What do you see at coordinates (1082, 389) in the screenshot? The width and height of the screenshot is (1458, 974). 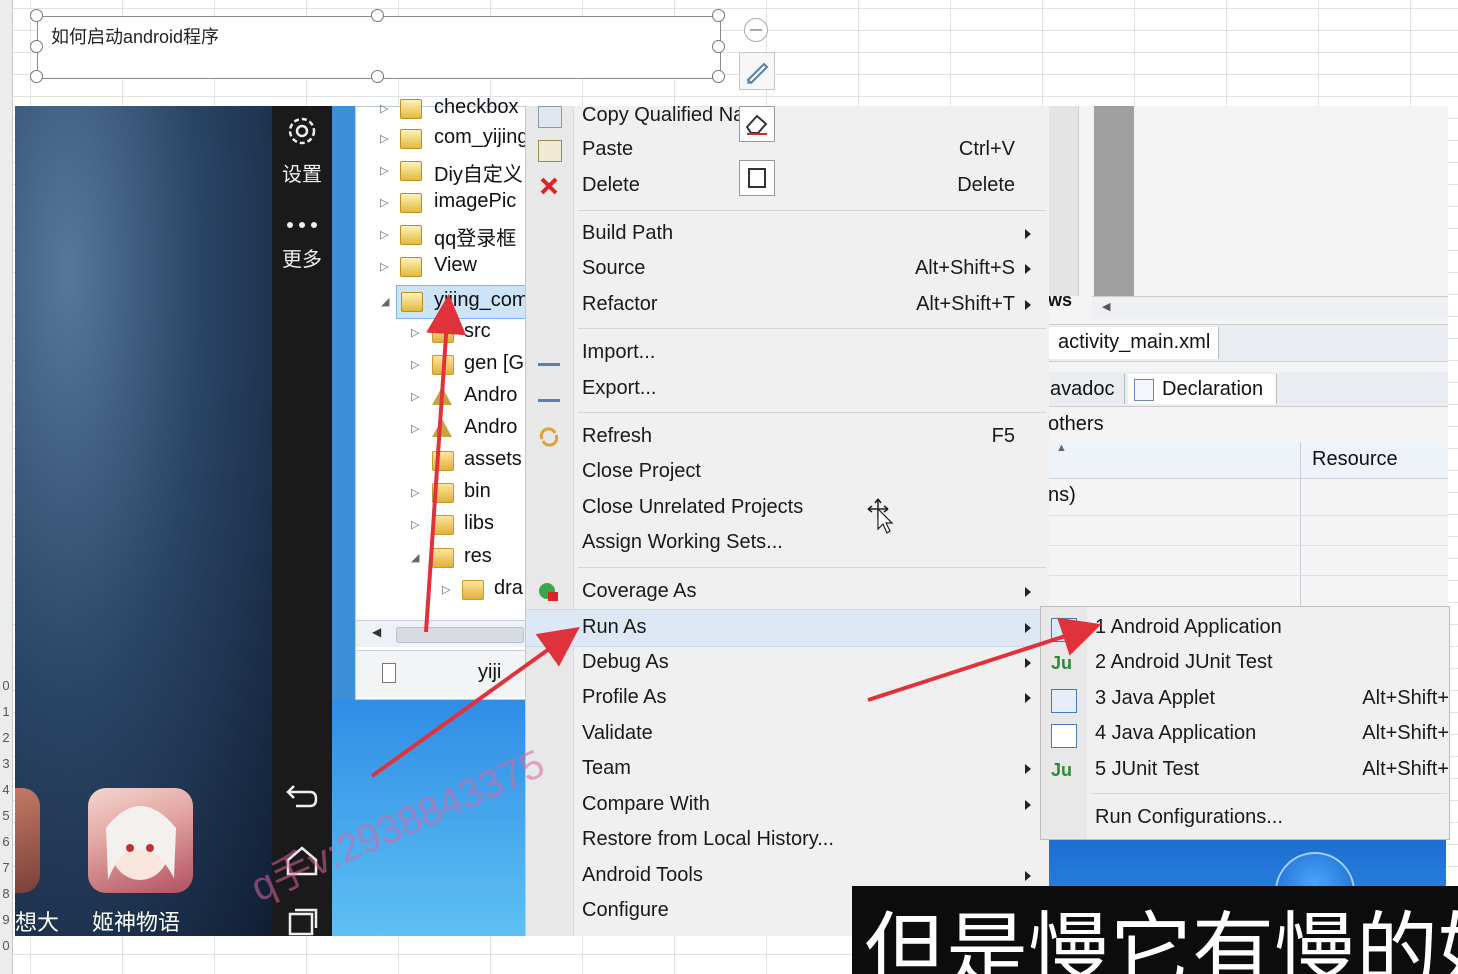 I see `tab-label: avadoc` at bounding box center [1082, 389].